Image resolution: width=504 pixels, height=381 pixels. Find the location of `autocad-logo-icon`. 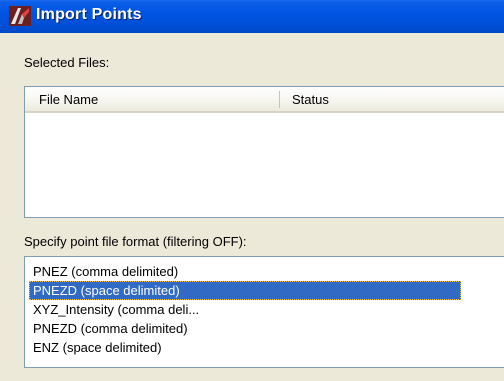

autocad-logo-icon is located at coordinates (20, 16).